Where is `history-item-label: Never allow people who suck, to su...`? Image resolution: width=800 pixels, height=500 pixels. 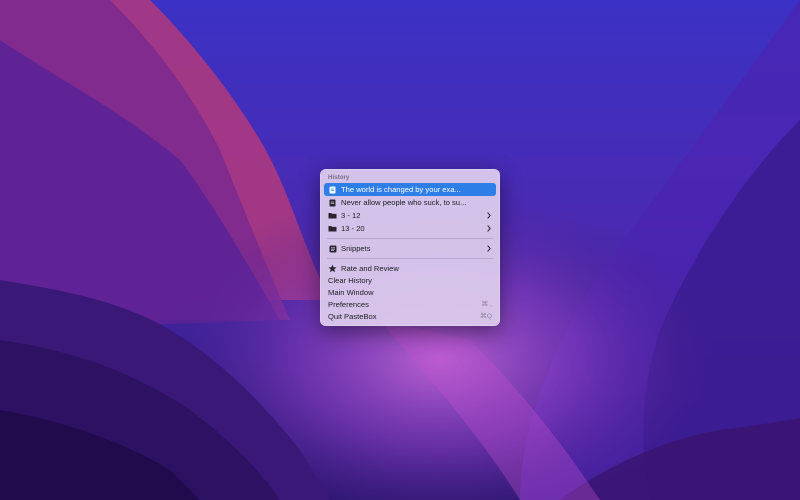 history-item-label: Never allow people who suck, to su... is located at coordinates (404, 202).